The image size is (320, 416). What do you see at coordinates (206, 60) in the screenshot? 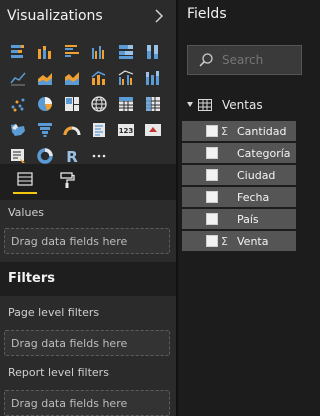
I see `search-icon` at bounding box center [206, 60].